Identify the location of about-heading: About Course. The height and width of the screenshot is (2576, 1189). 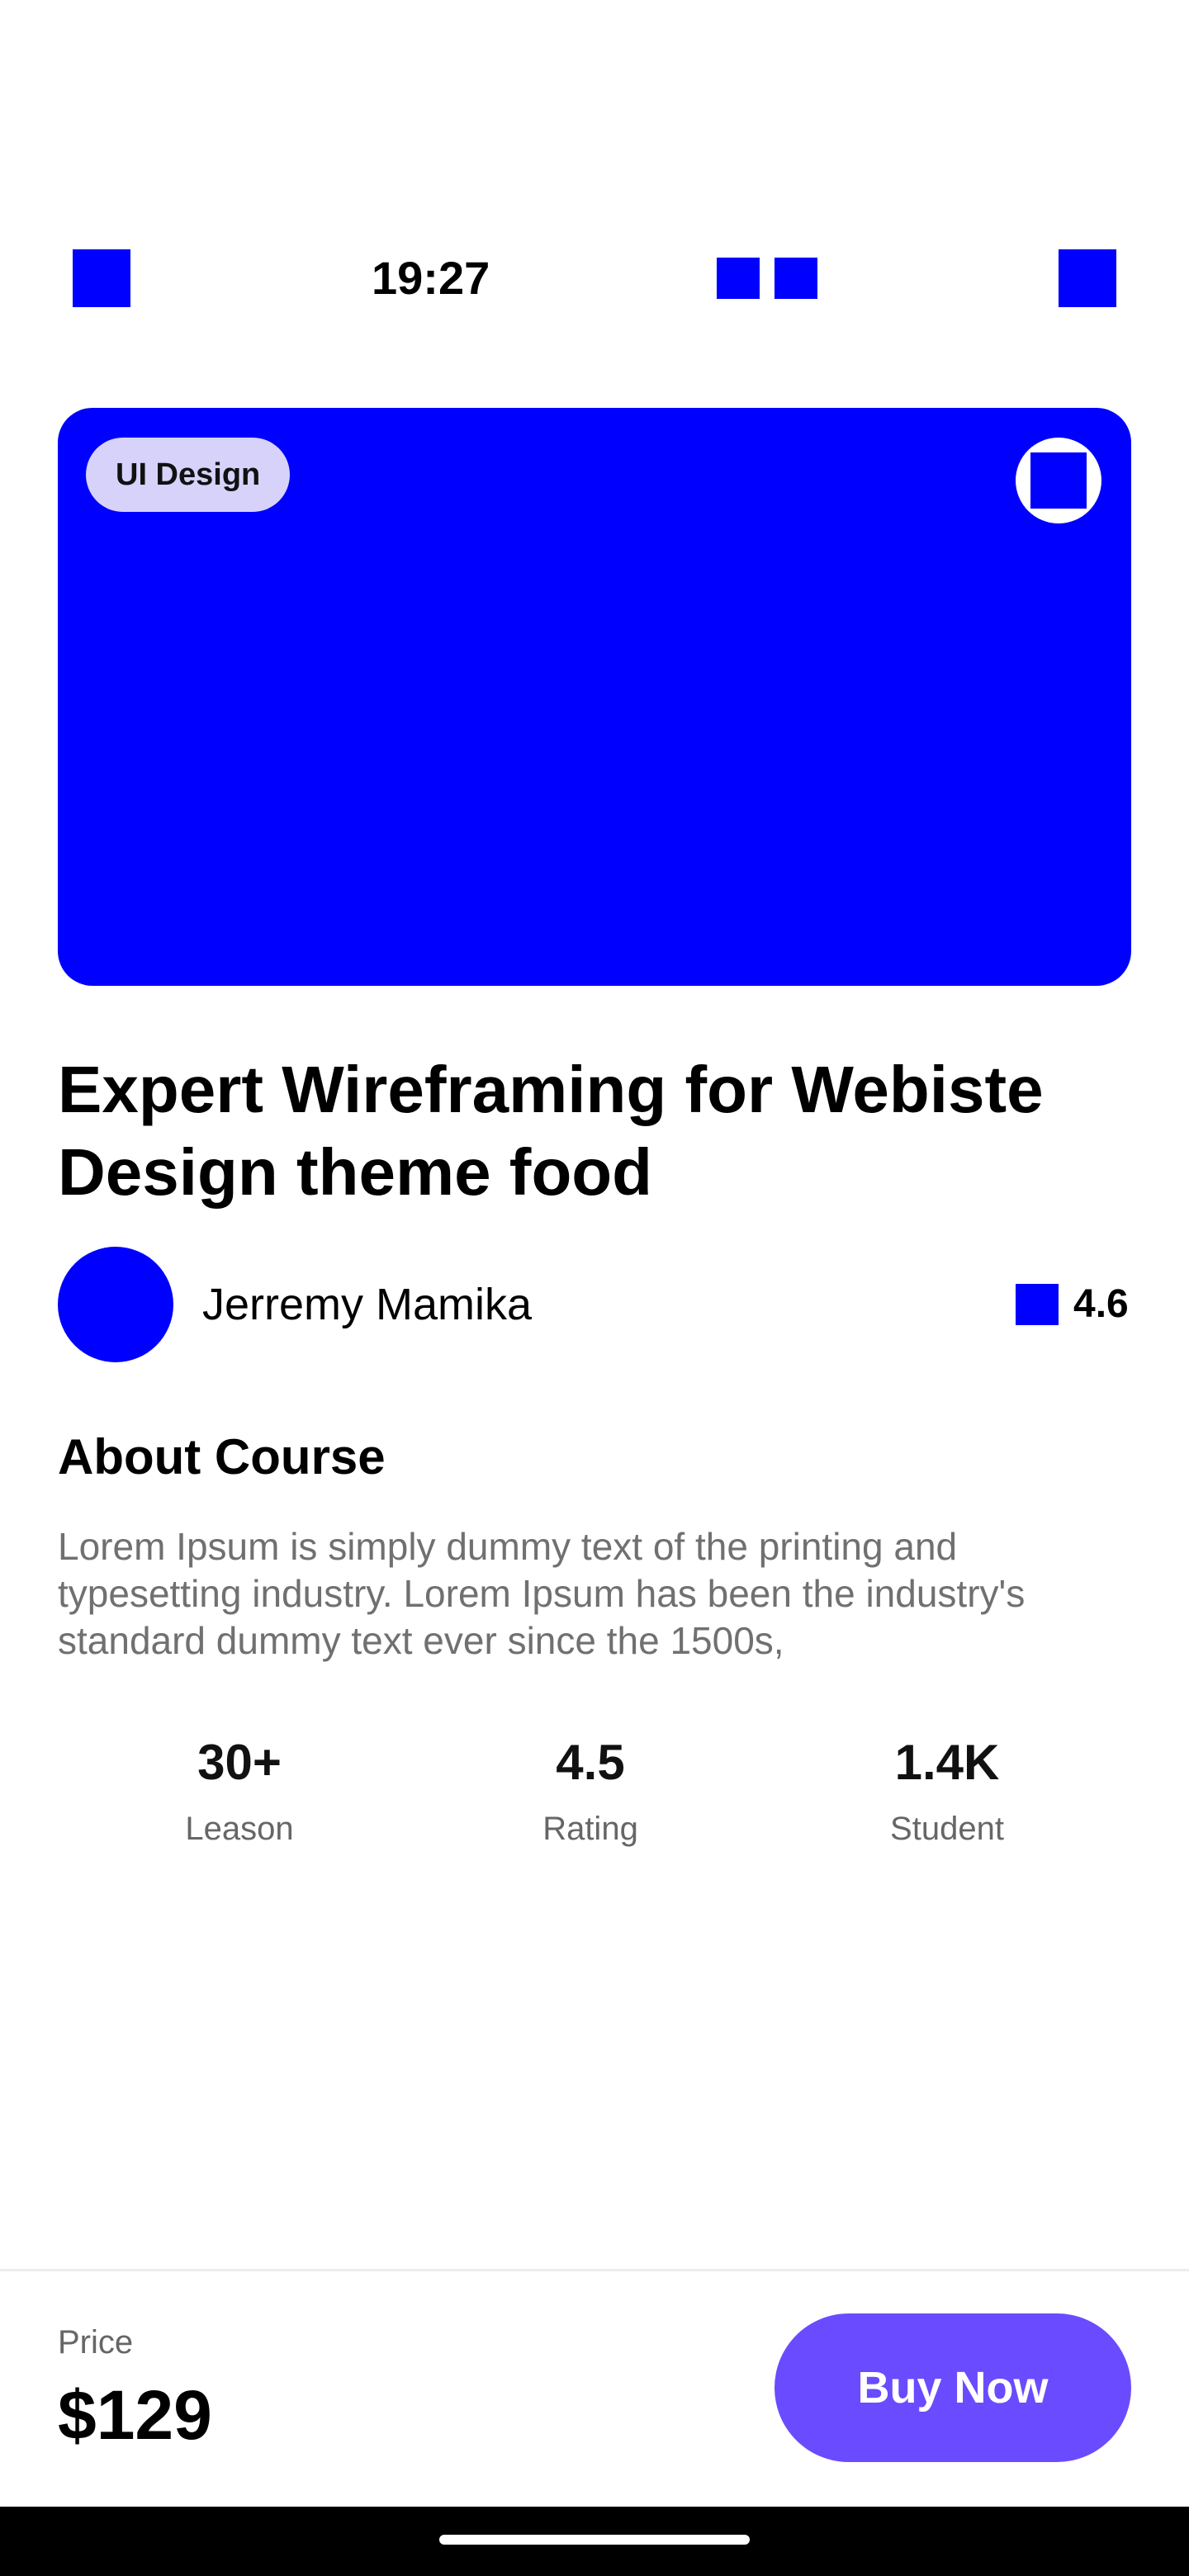
(222, 1457).